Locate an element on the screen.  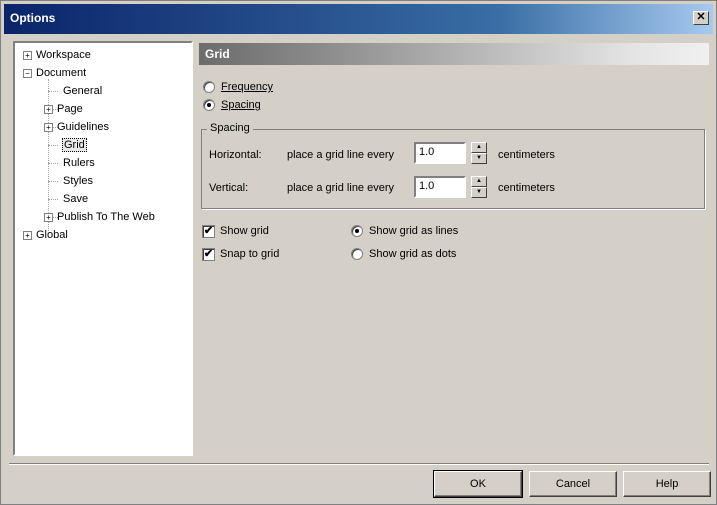
tree-item-label: Global is located at coordinates (52, 235).